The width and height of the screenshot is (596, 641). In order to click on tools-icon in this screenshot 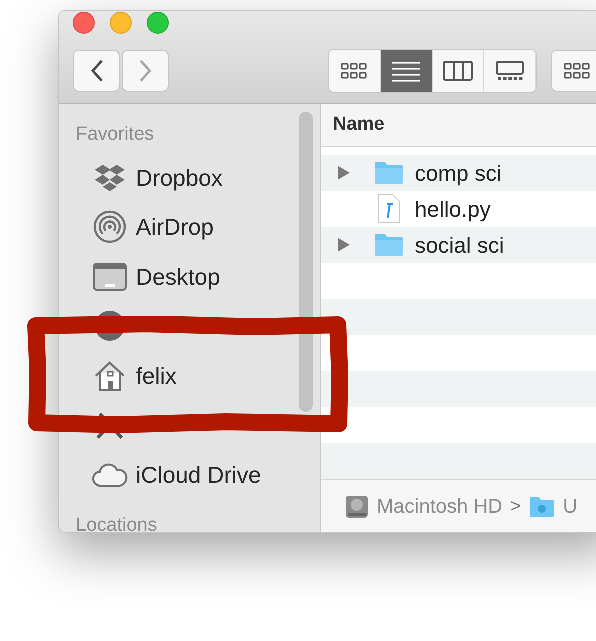, I will do `click(110, 425)`.